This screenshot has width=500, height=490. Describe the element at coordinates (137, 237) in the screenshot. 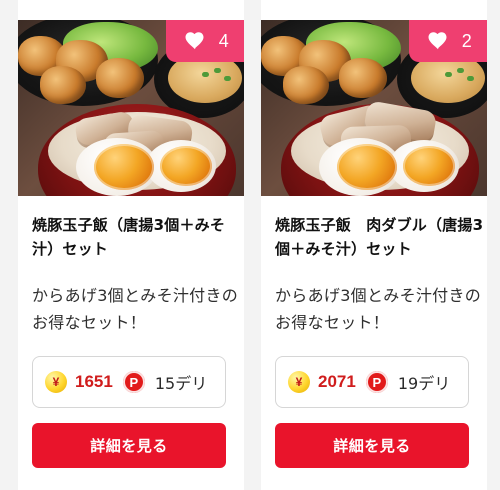

I see `product-title: 焼豚玉子飯（唐揚3個＋みそ汁）セット` at that location.